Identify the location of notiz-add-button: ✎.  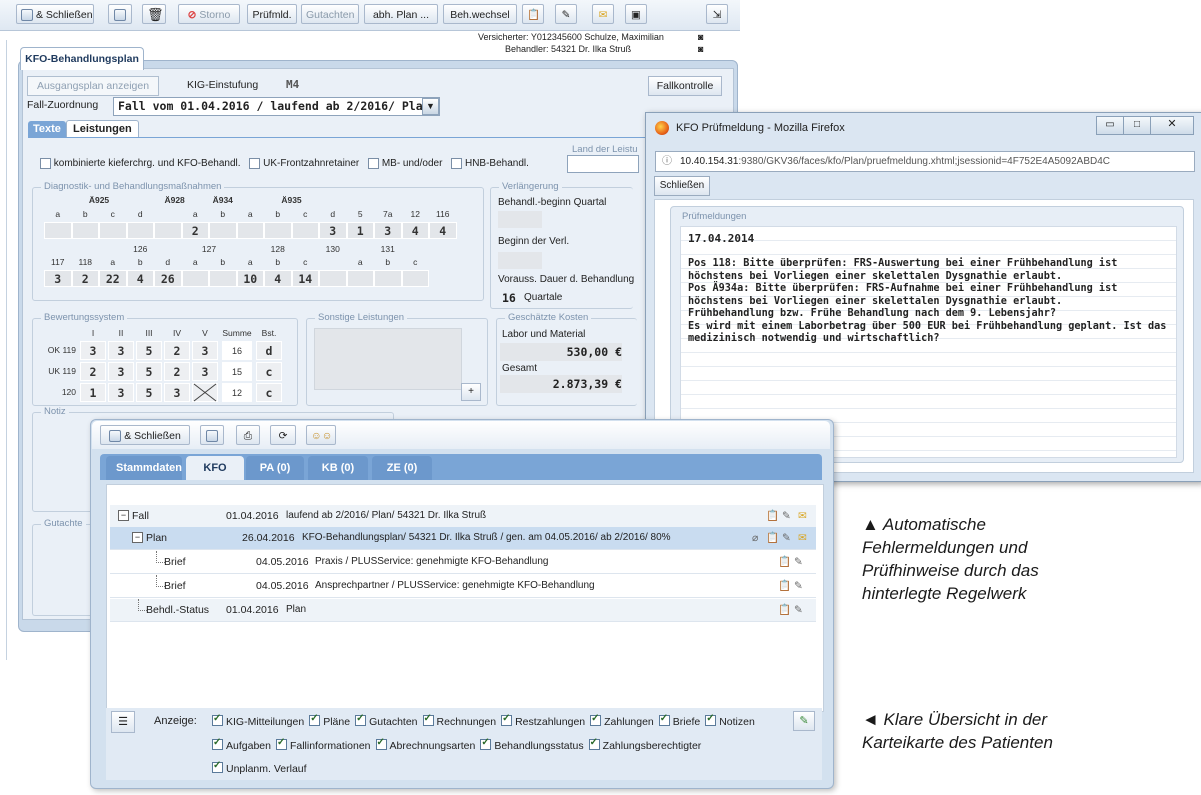
(804, 721).